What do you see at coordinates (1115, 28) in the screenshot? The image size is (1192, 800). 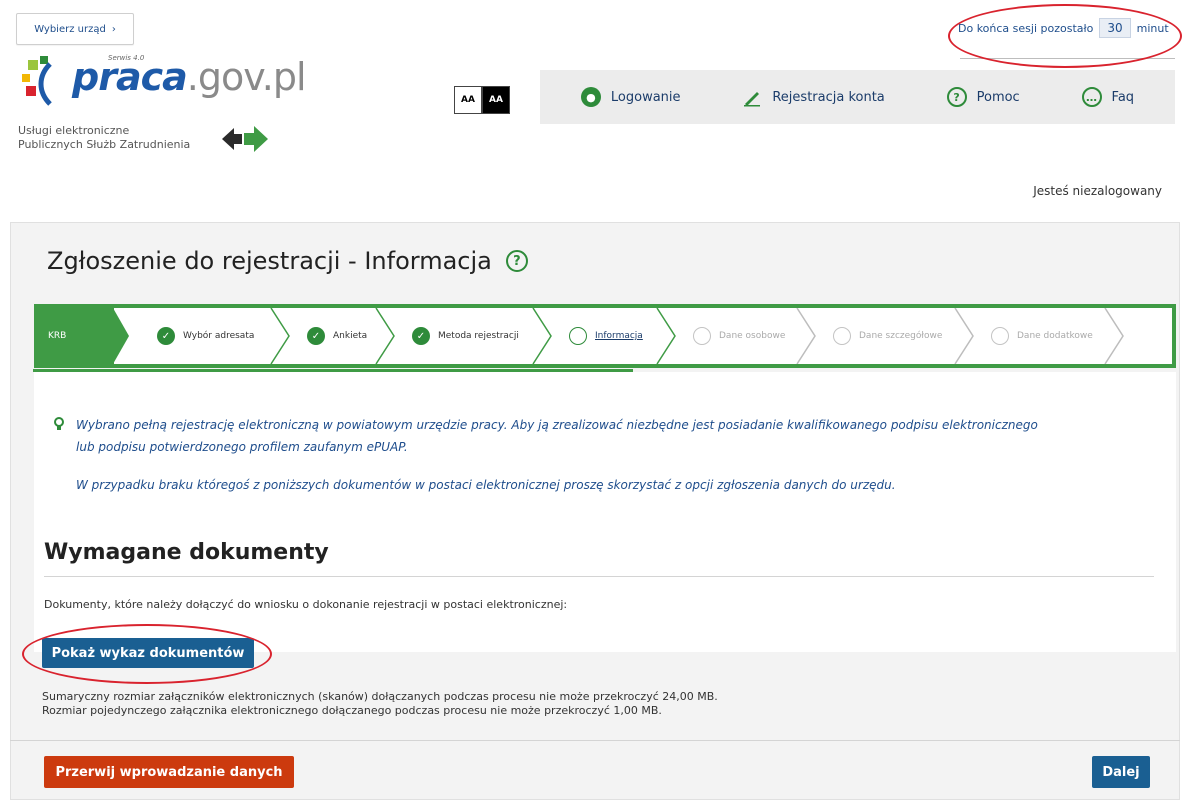 I see `session-minutes: 30` at bounding box center [1115, 28].